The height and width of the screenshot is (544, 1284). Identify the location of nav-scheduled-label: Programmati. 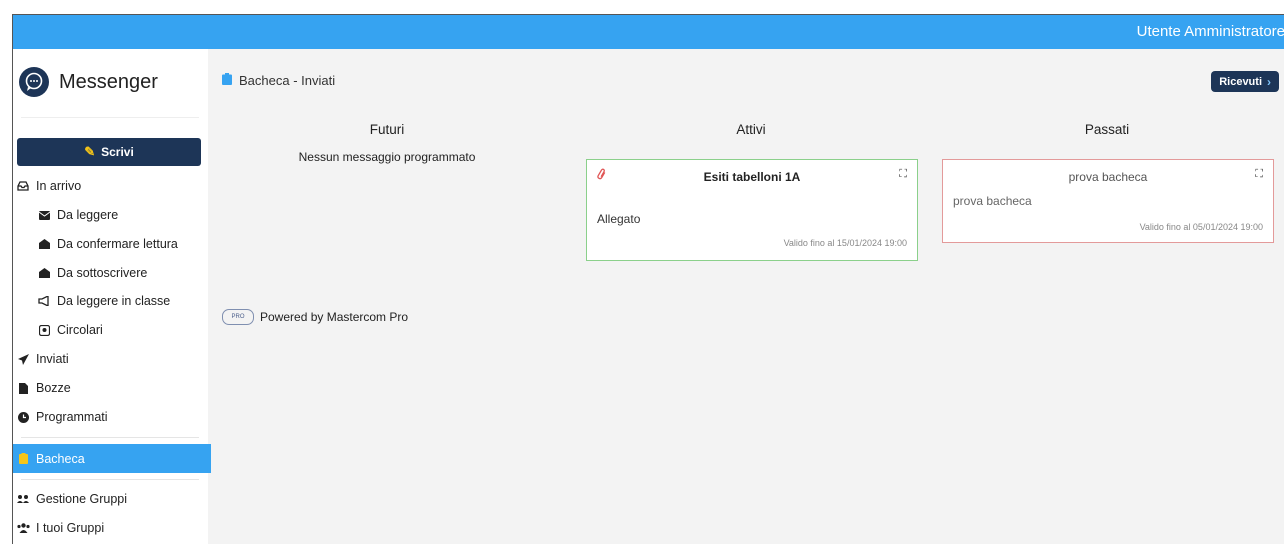
(72, 417).